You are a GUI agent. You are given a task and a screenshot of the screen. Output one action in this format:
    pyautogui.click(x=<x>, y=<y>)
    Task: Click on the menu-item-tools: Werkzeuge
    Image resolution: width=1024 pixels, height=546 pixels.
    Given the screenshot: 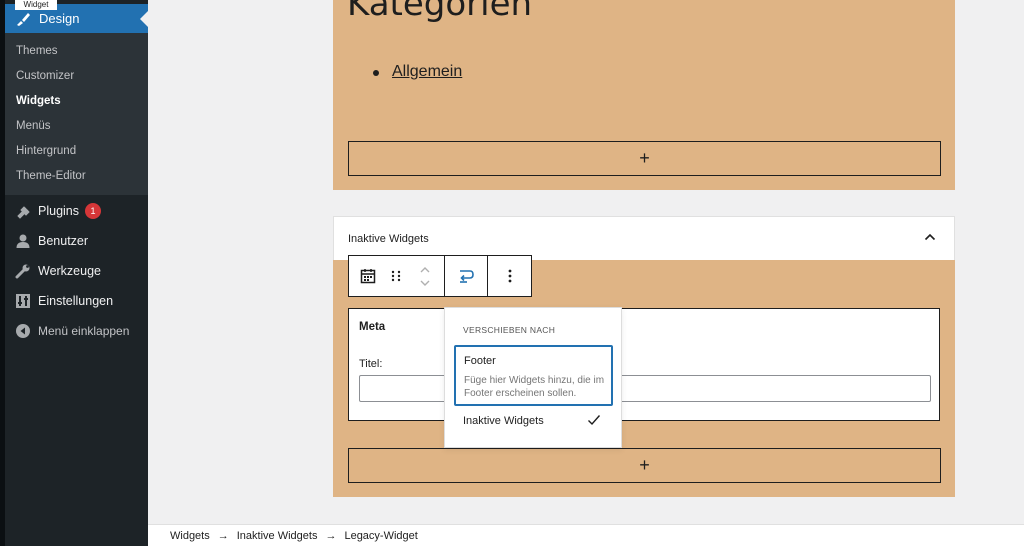 What is the action you would take?
    pyautogui.click(x=76, y=271)
    